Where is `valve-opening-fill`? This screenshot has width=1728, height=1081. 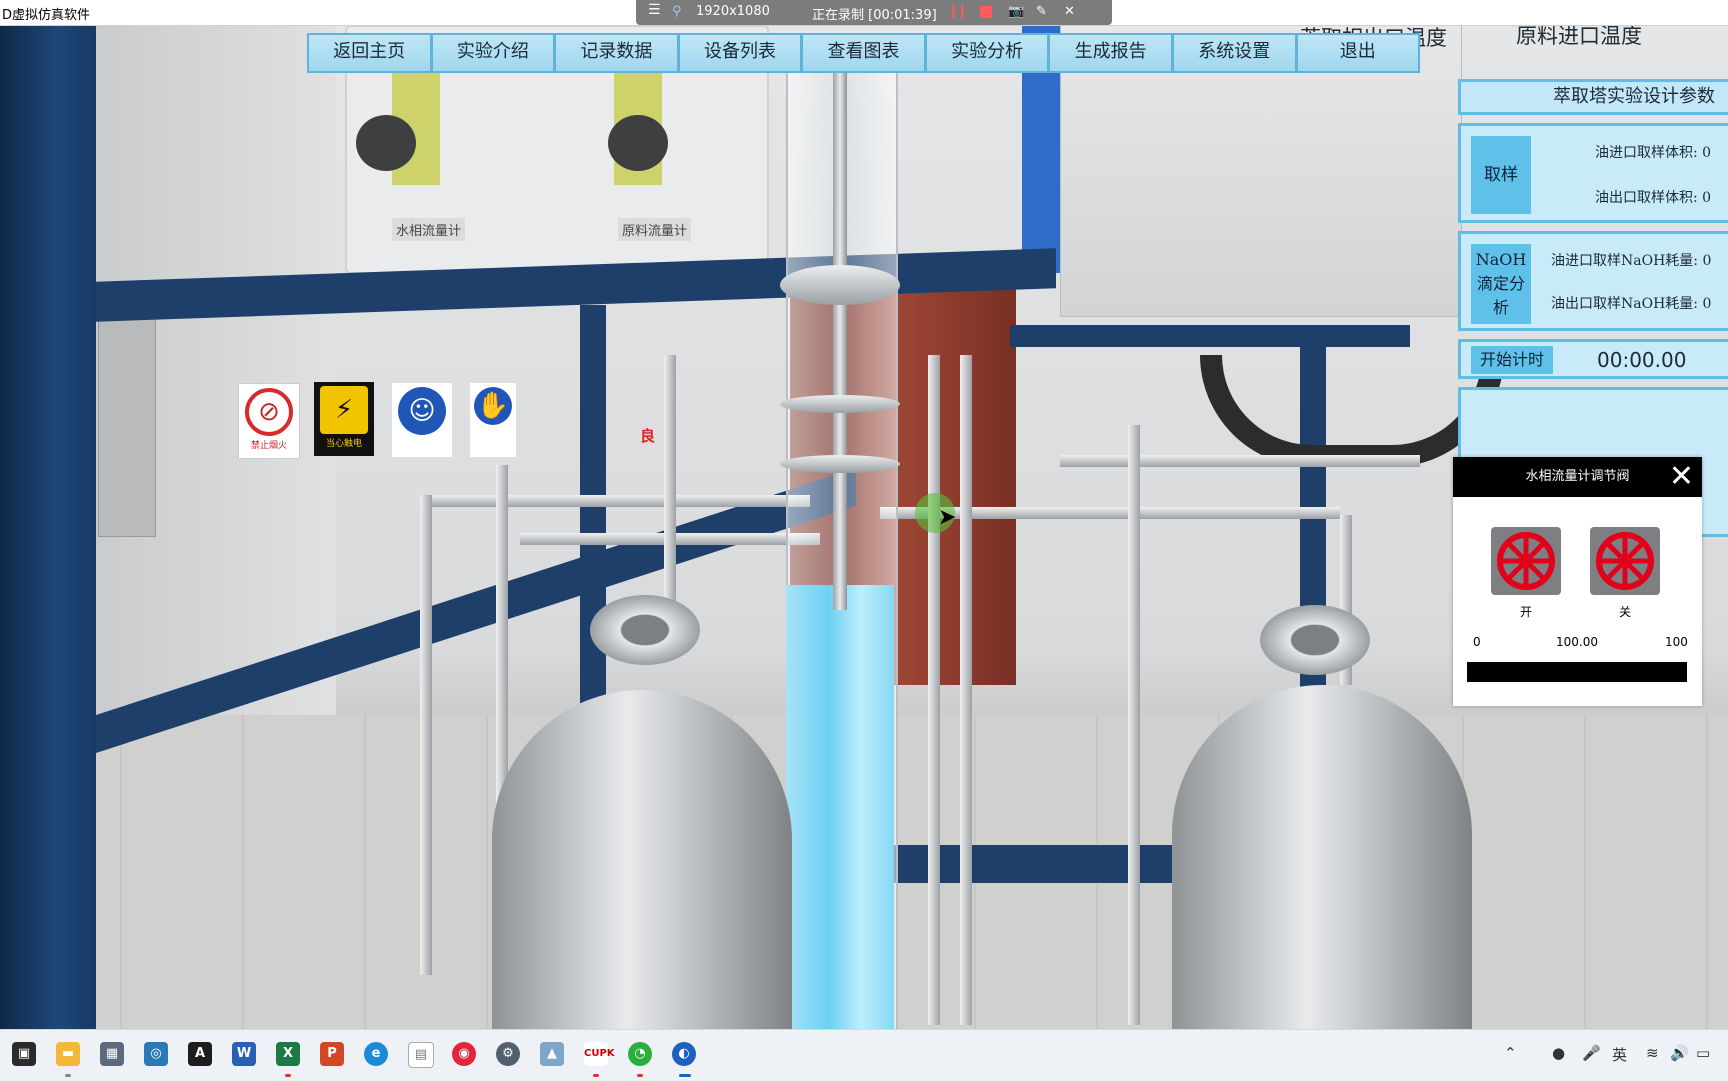 valve-opening-fill is located at coordinates (1577, 672).